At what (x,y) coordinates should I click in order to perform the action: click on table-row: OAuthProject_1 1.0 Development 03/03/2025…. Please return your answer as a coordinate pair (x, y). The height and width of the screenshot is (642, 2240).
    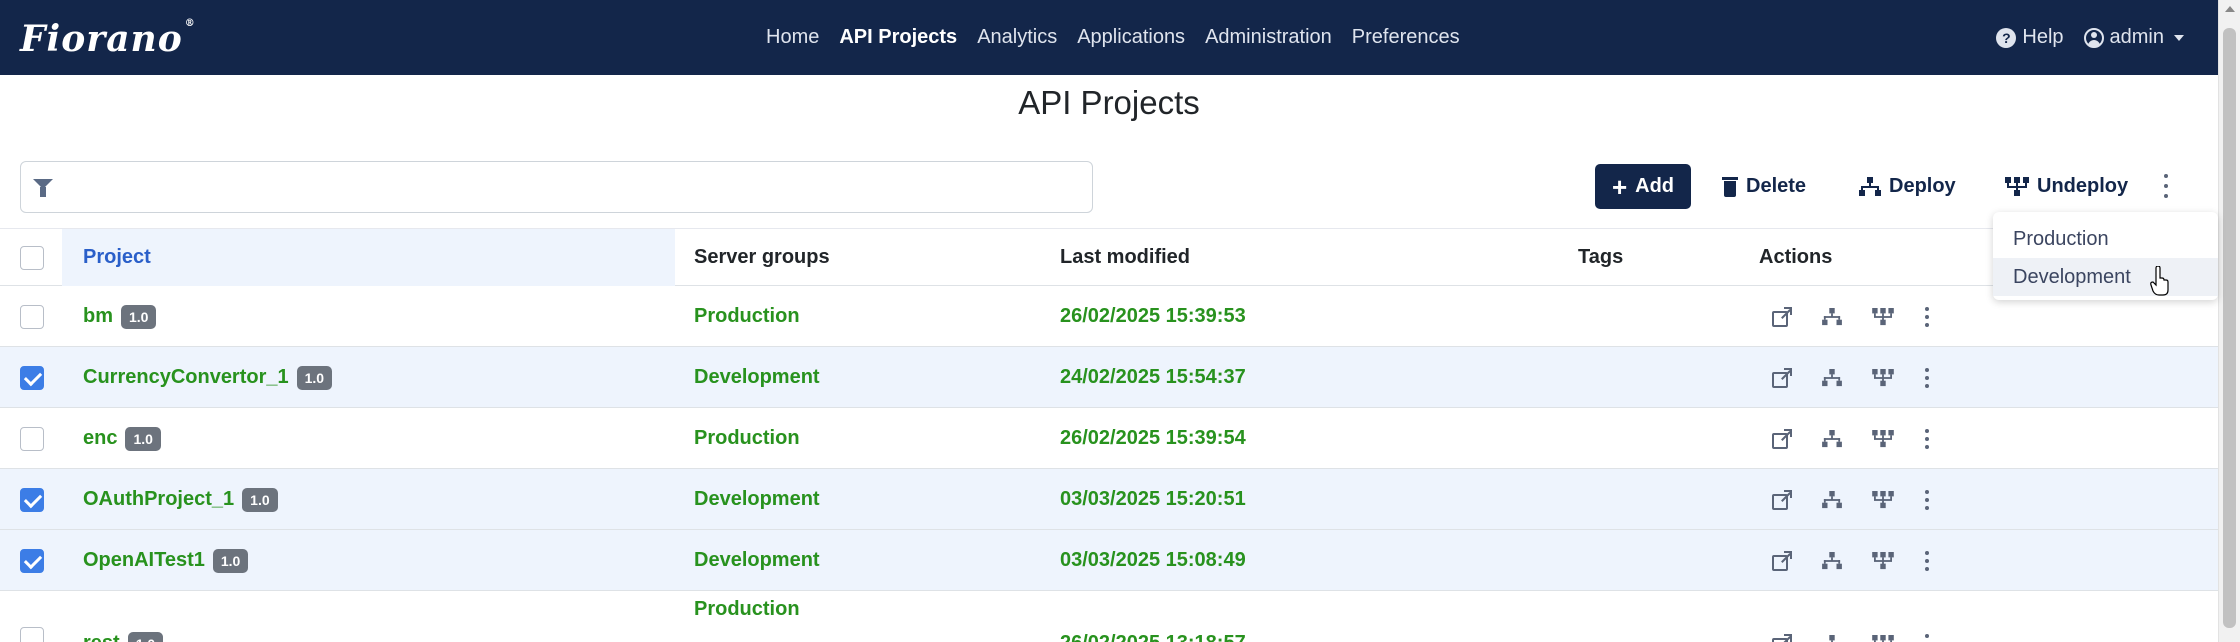
    Looking at the image, I should click on (1109, 499).